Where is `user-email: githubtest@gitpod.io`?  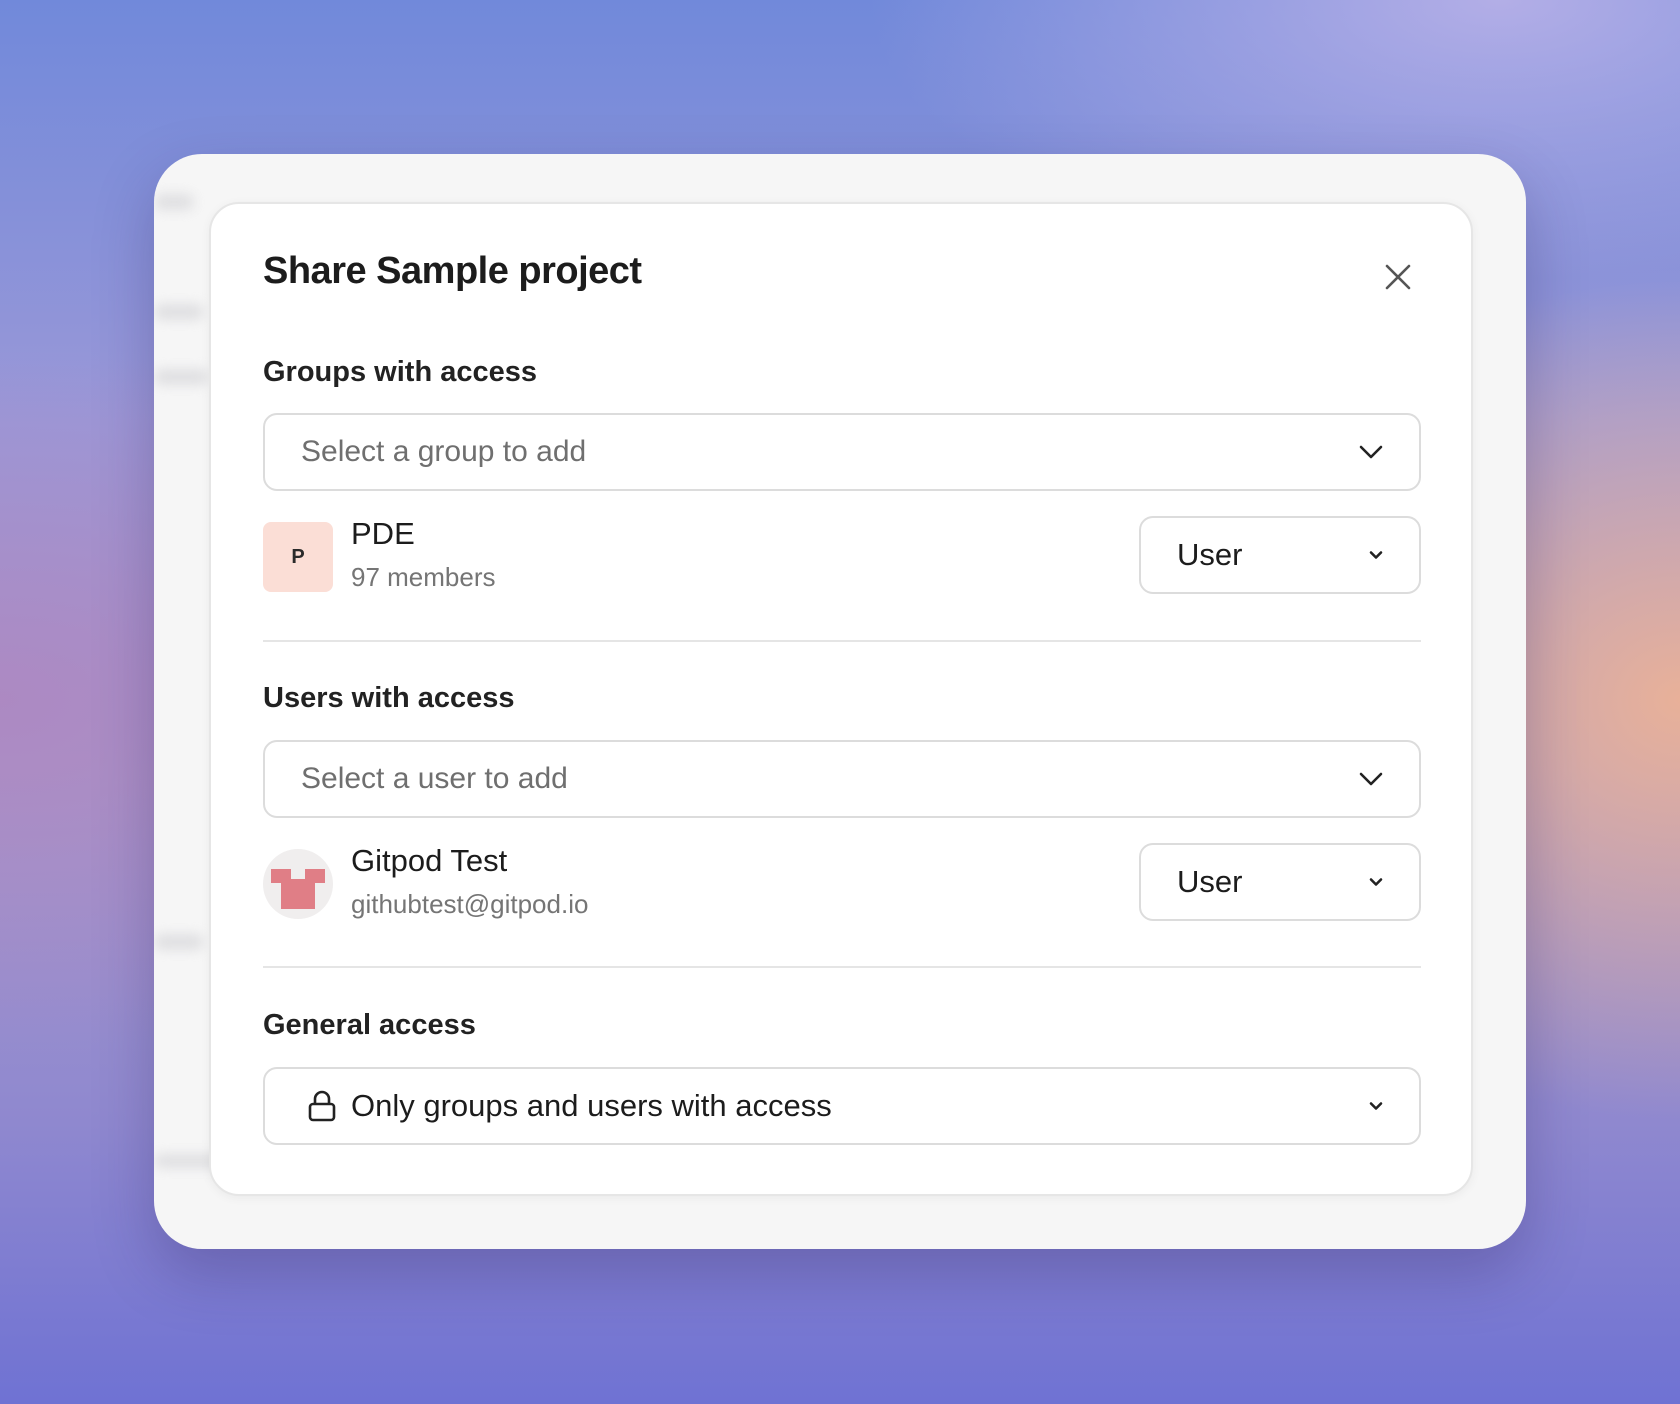 user-email: githubtest@gitpod.io is located at coordinates (470, 904).